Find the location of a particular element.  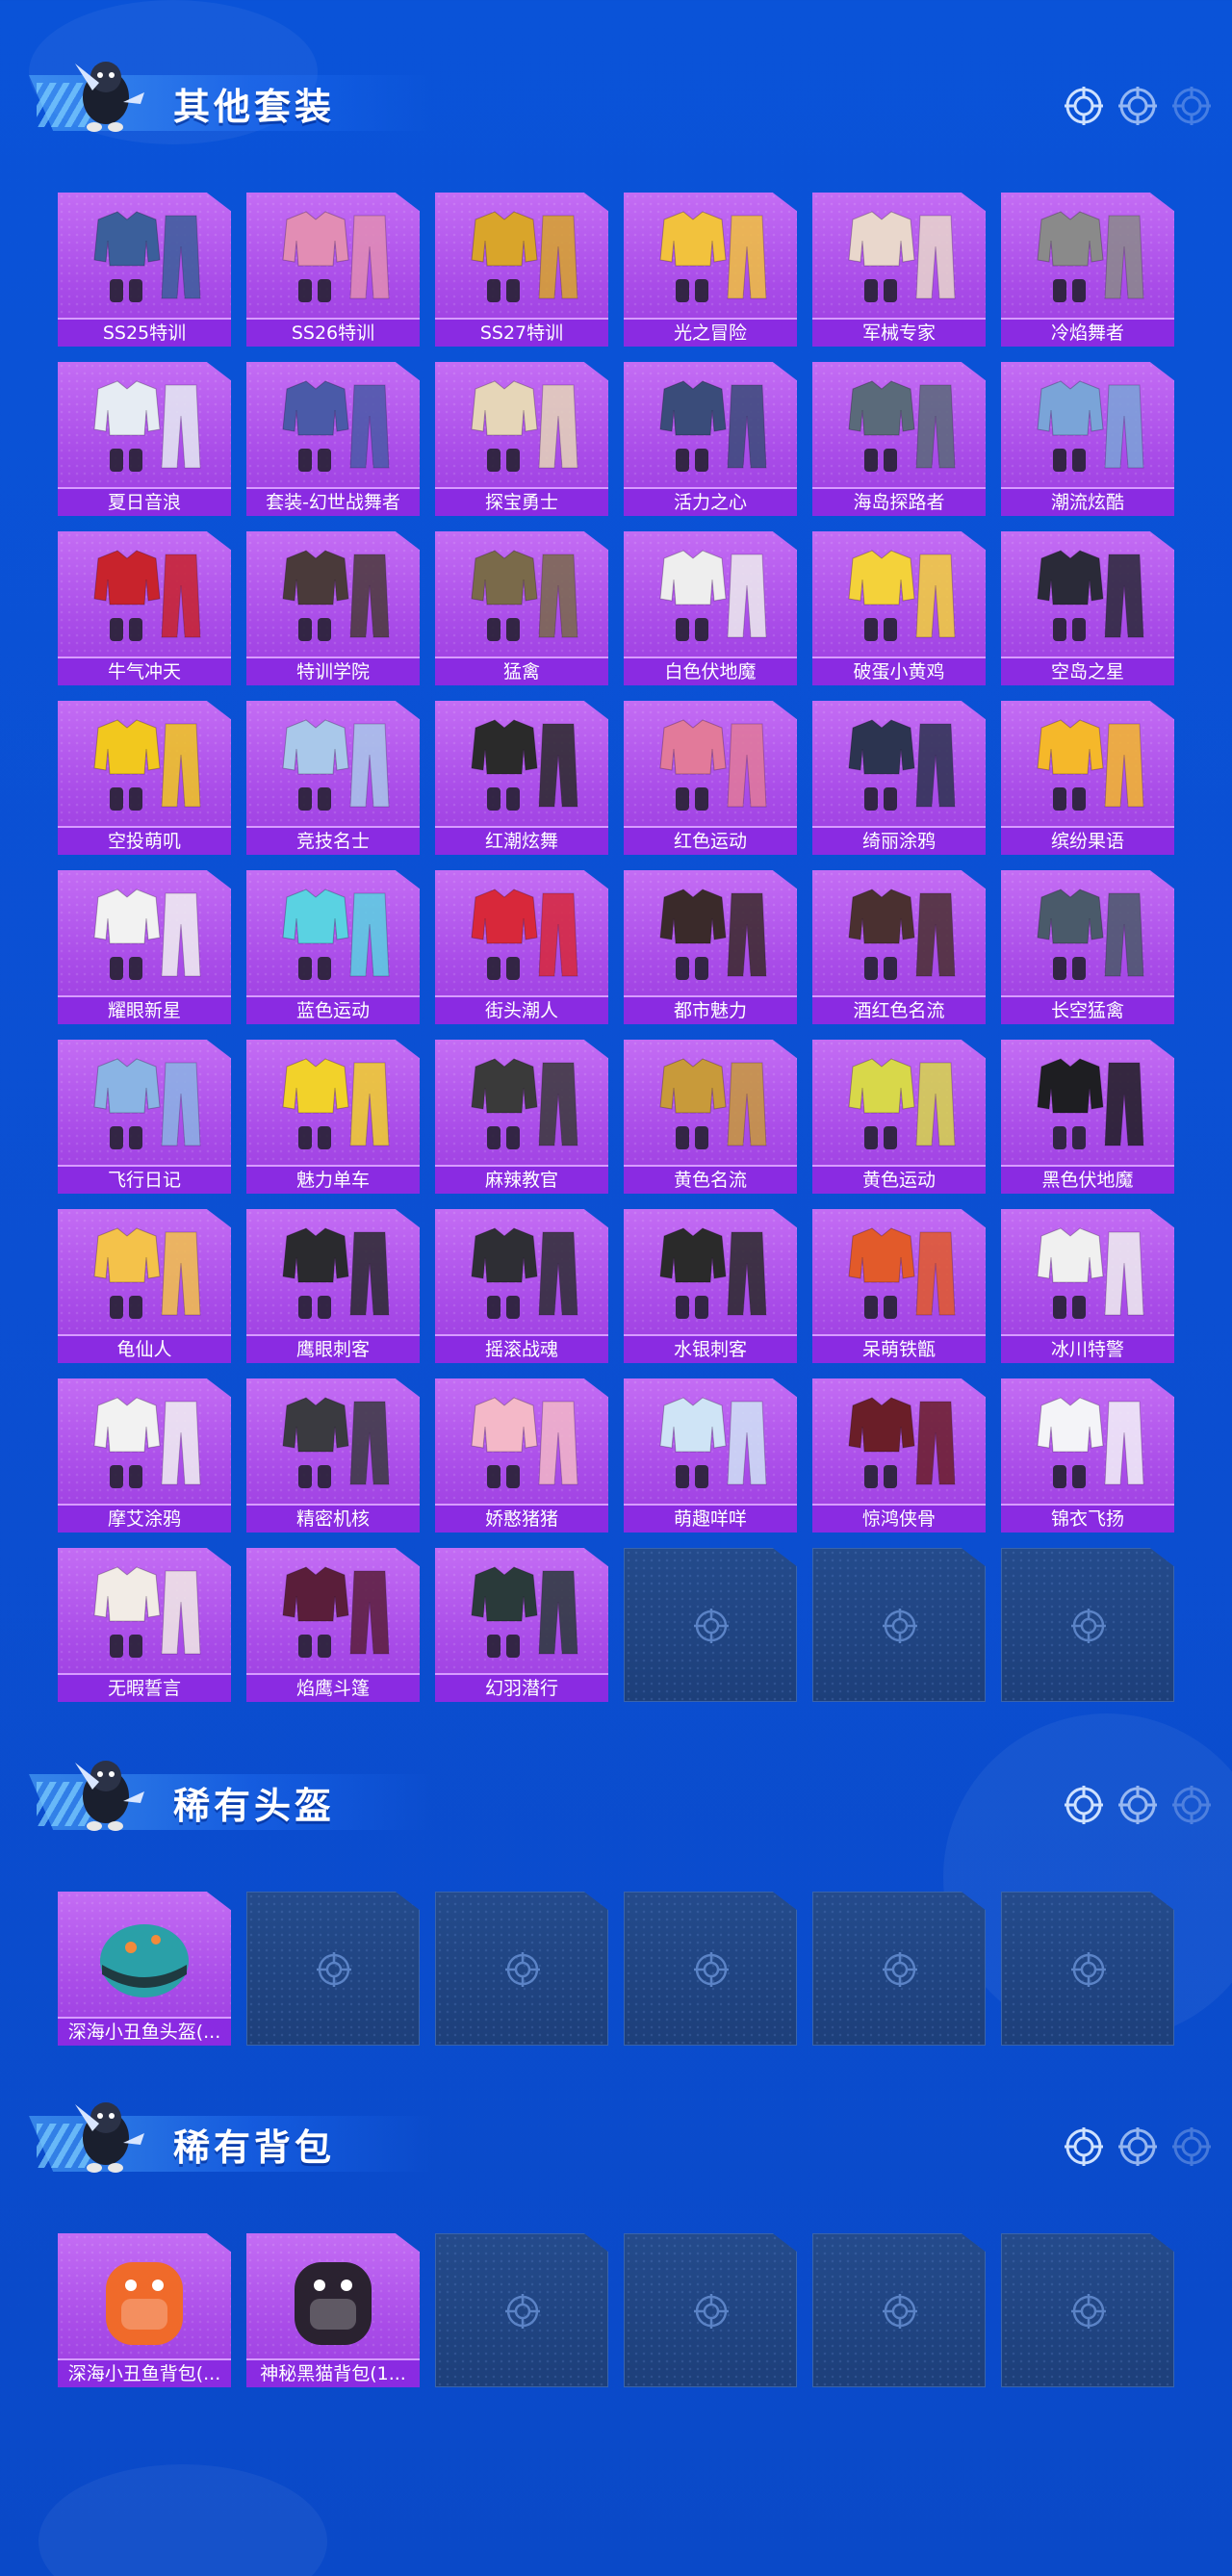

item-card: 水银刺客 is located at coordinates (710, 1286).